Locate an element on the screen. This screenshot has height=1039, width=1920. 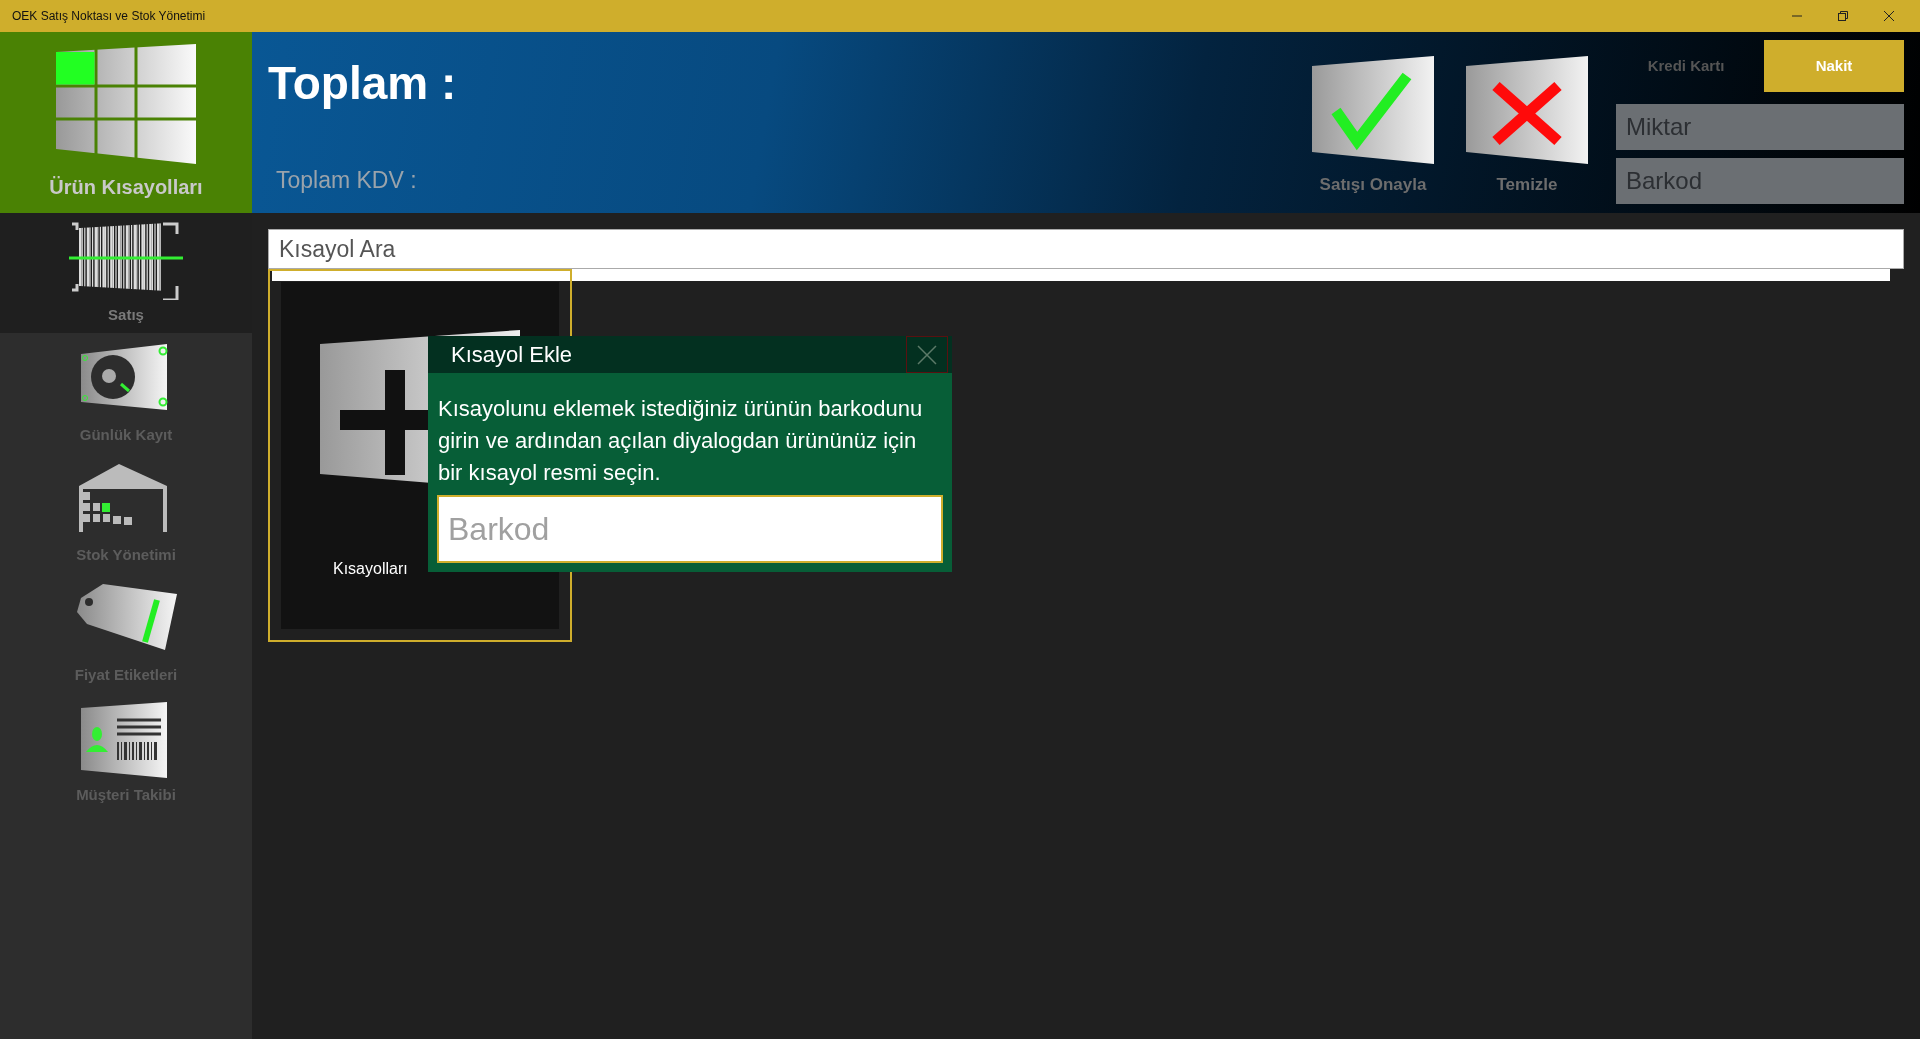
restore-icon is located at coordinates (1843, 16).